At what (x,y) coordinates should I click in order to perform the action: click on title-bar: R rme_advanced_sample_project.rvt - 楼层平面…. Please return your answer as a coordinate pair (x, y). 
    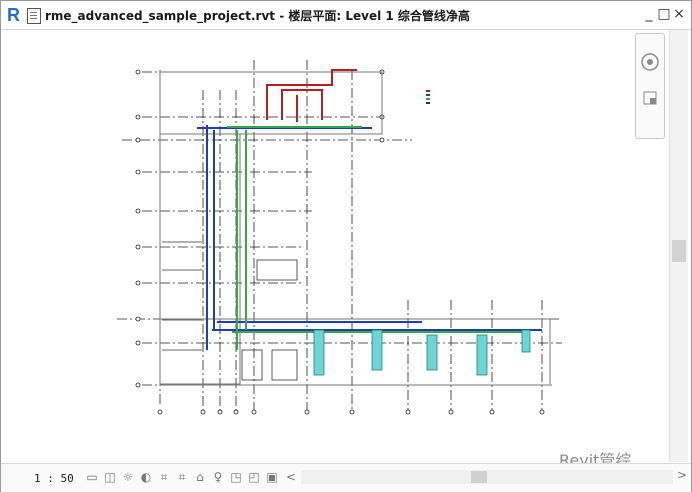
    Looking at the image, I should click on (346, 15).